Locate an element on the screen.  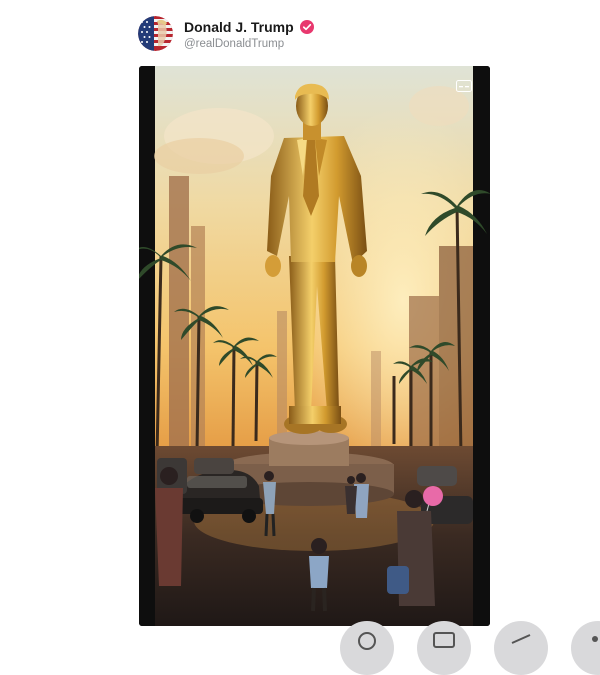
avatar is located at coordinates (155, 33).